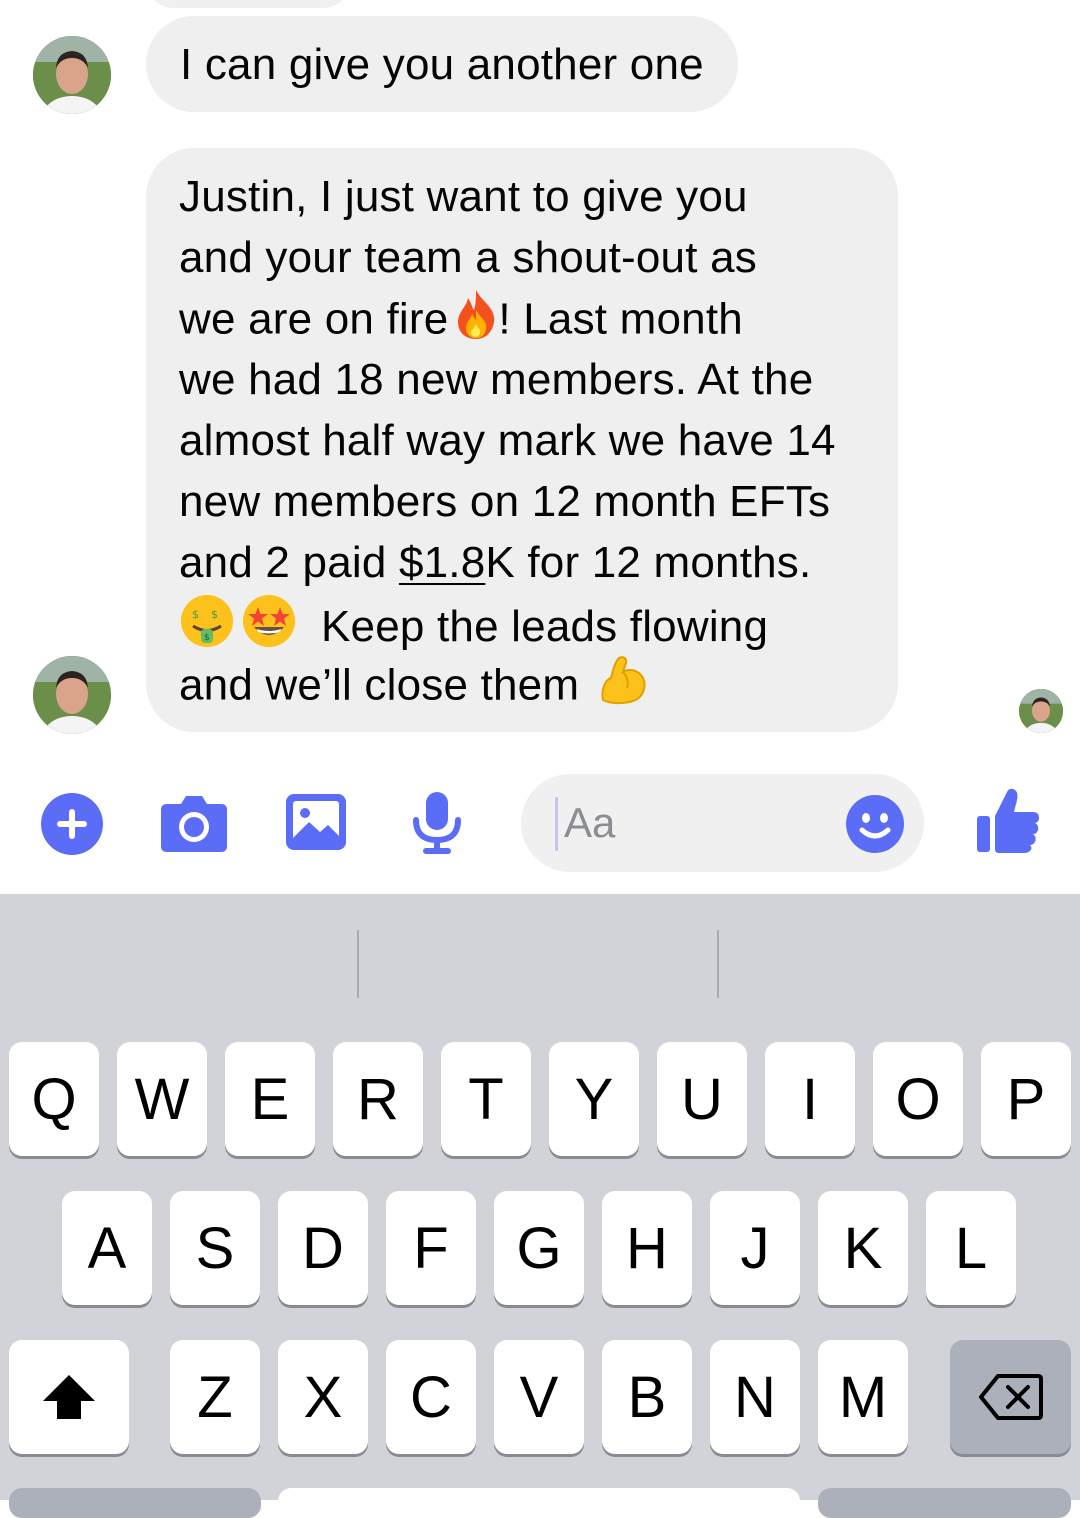  I want to click on message-line: and 2 paid $1.8K for 12 months., so click(528, 562).